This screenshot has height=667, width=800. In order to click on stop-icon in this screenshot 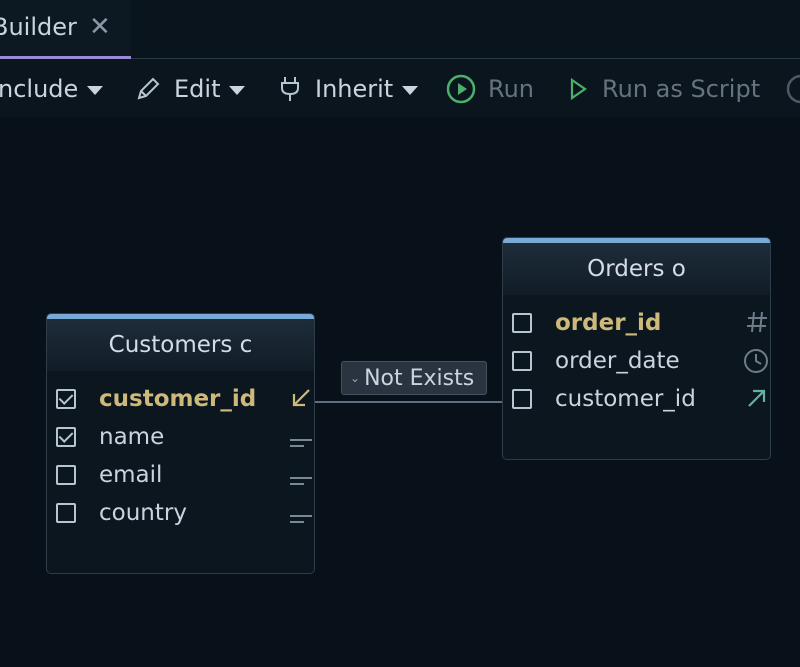, I will do `click(793, 89)`.